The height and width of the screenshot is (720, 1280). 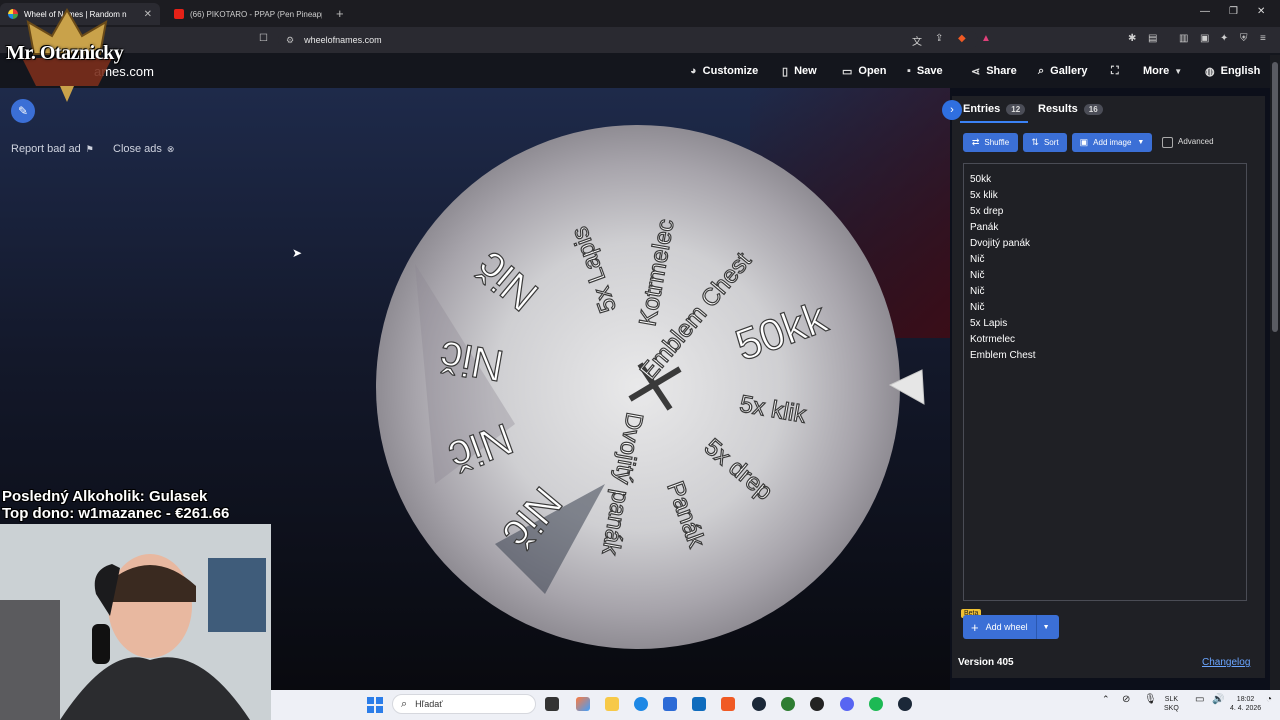 What do you see at coordinates (464, 704) in the screenshot?
I see `taskbar-search: ⌕ Hľadať` at bounding box center [464, 704].